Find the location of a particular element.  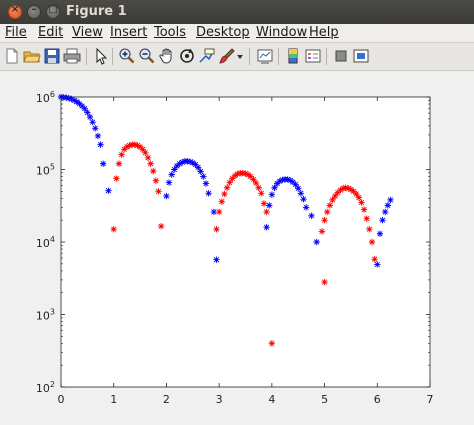

x-tick-label: 6 is located at coordinates (377, 399).